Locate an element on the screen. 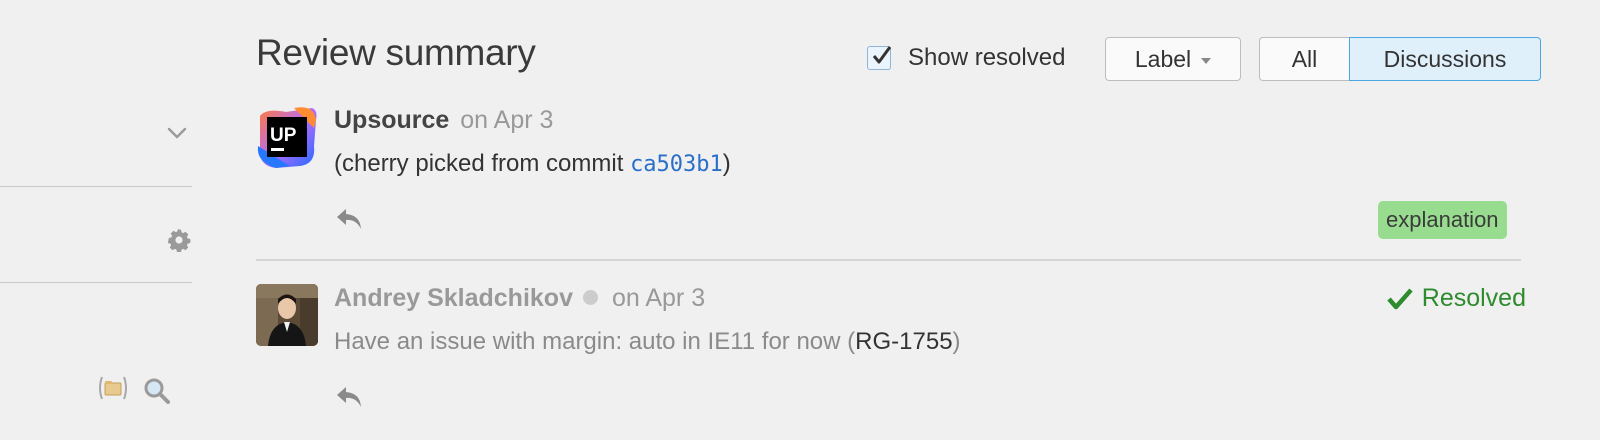 The image size is (1600, 440). page-title: Review summary is located at coordinates (396, 52).